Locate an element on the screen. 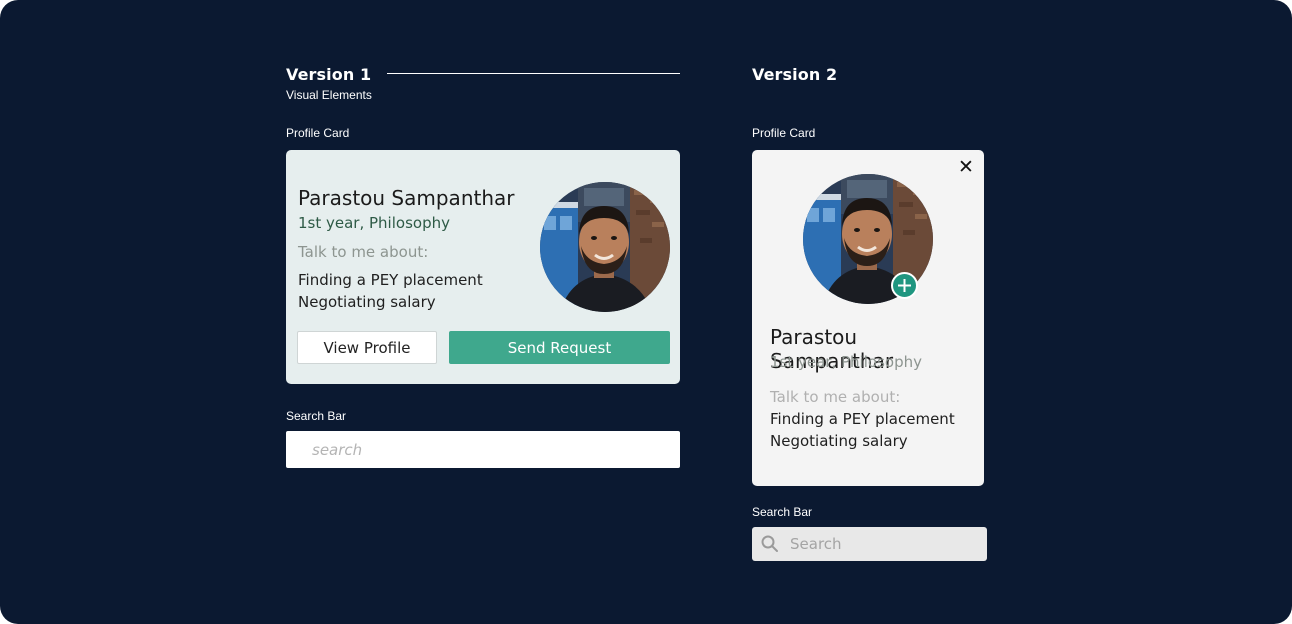 This screenshot has height=624, width=1292. plus-icon is located at coordinates (904, 285).